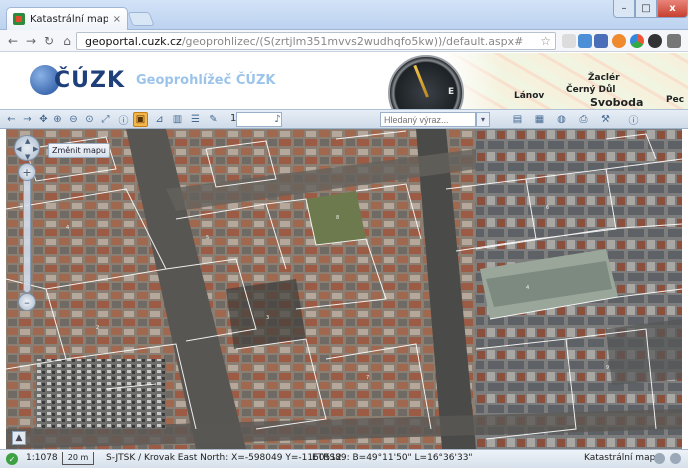  I want to click on ruler-icon: ▥, so click(177, 119).